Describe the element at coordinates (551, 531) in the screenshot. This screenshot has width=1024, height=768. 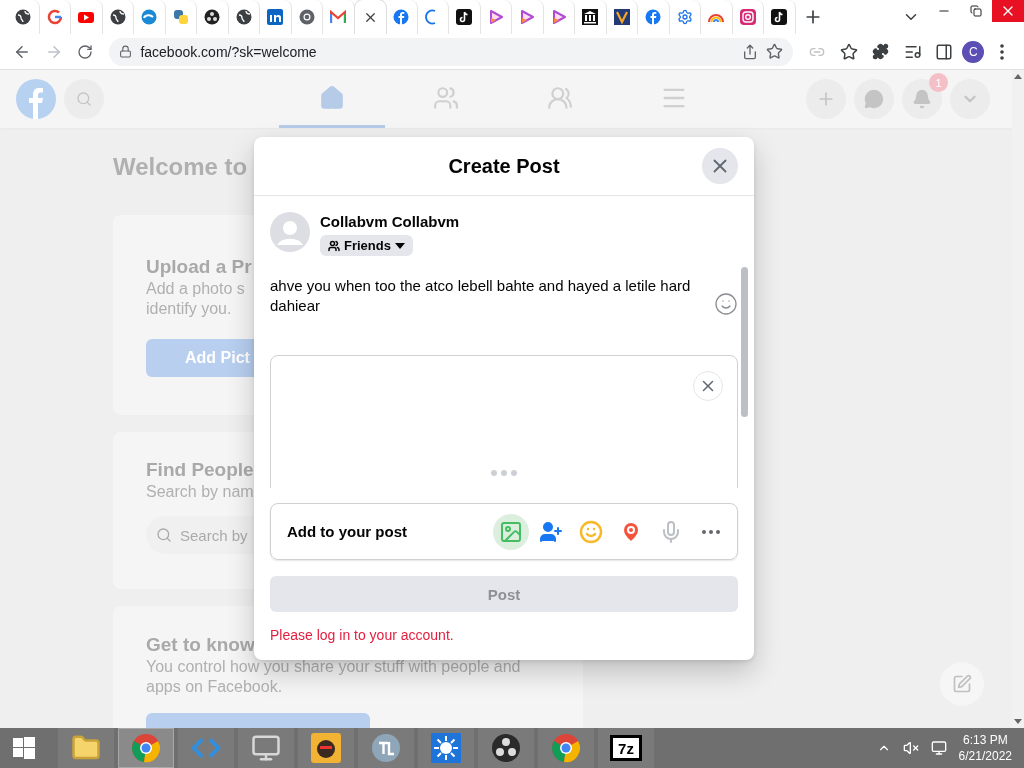
I see `tag-people-icon` at that location.